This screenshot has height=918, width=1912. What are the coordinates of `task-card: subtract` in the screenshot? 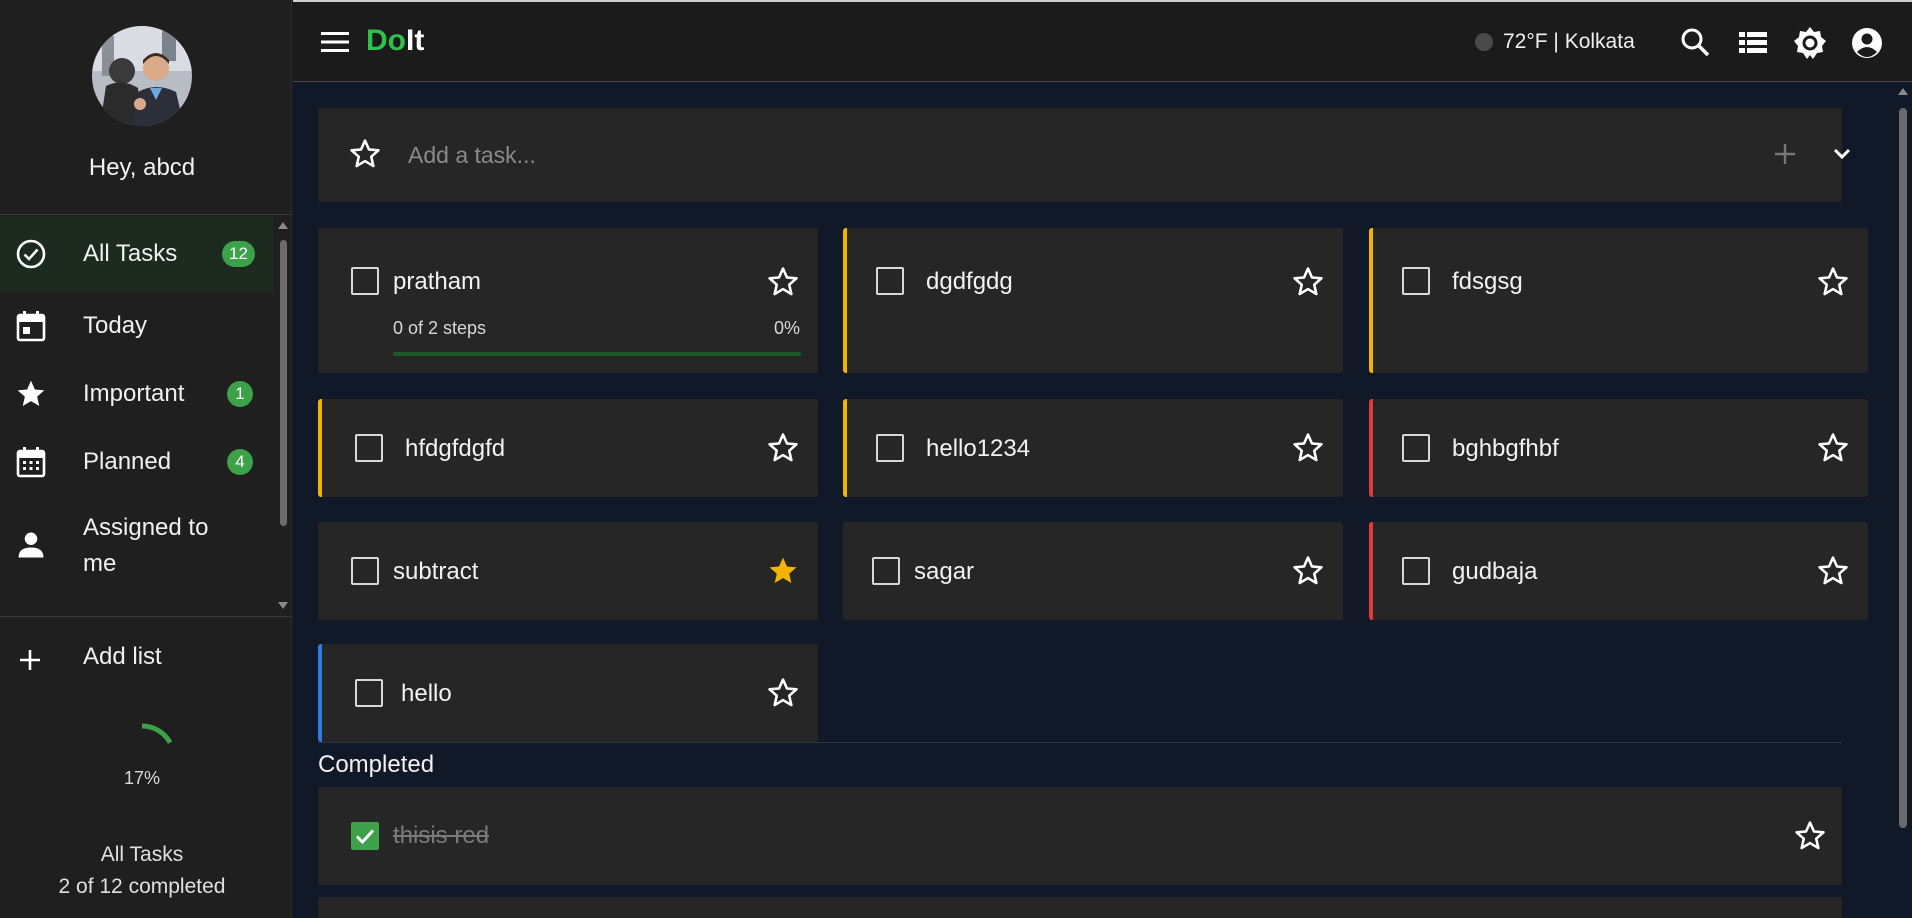 It's located at (568, 571).